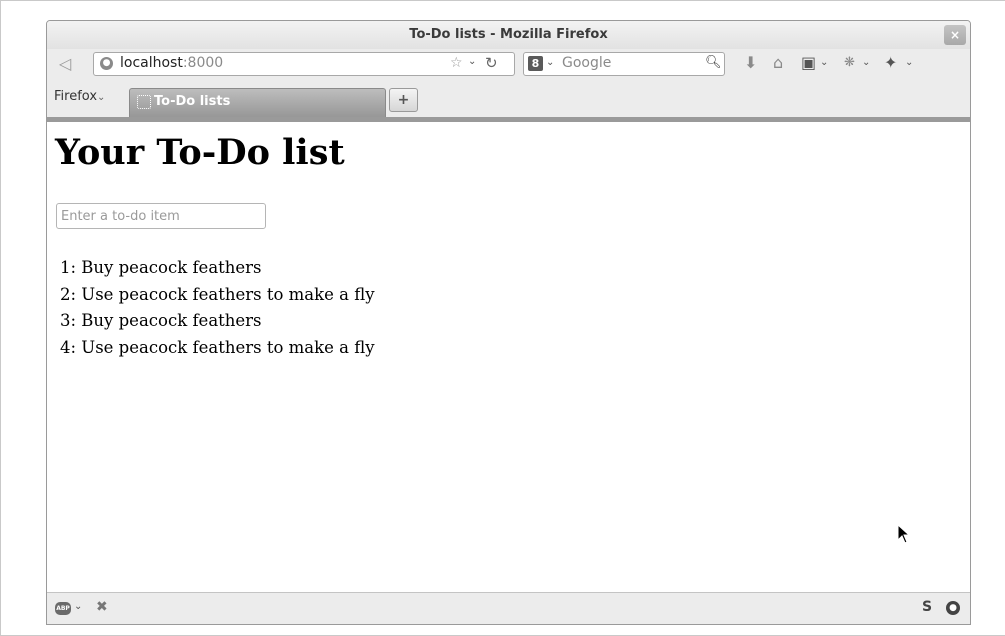 The image size is (1005, 636). I want to click on bookmarks-menu-icon: ▣, so click(808, 63).